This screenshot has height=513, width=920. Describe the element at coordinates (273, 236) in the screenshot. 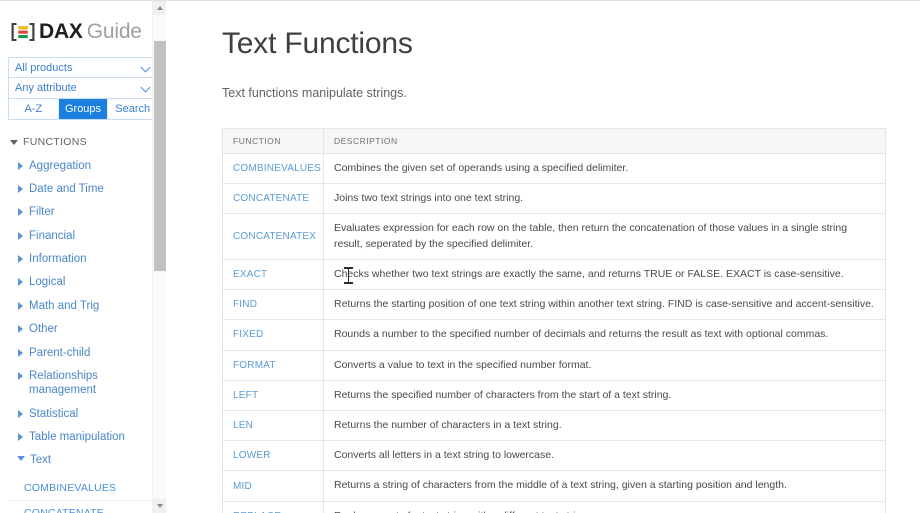

I see `function-link-concatenatex: CONCATENATEX` at that location.